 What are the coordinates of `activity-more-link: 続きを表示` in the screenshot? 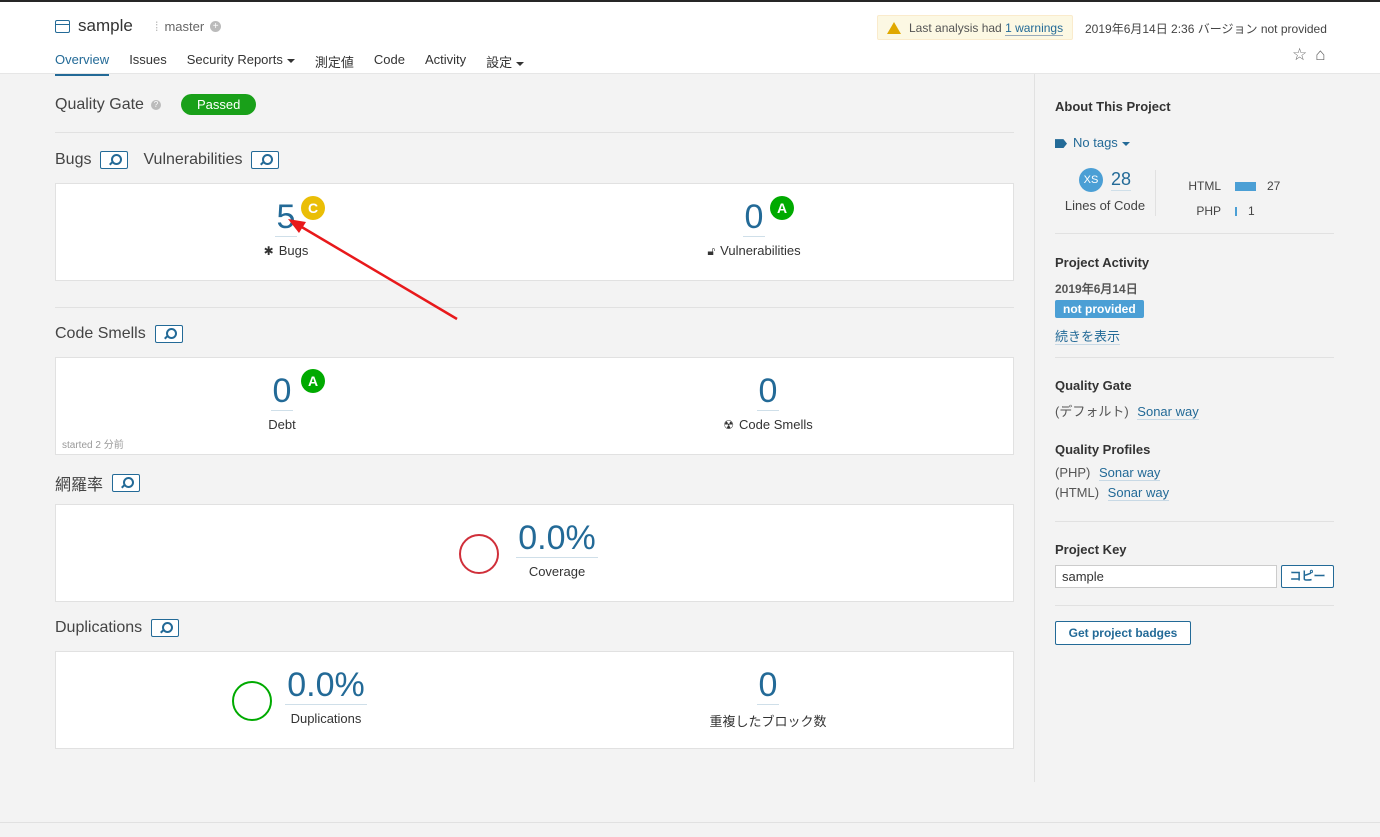 It's located at (1088, 337).